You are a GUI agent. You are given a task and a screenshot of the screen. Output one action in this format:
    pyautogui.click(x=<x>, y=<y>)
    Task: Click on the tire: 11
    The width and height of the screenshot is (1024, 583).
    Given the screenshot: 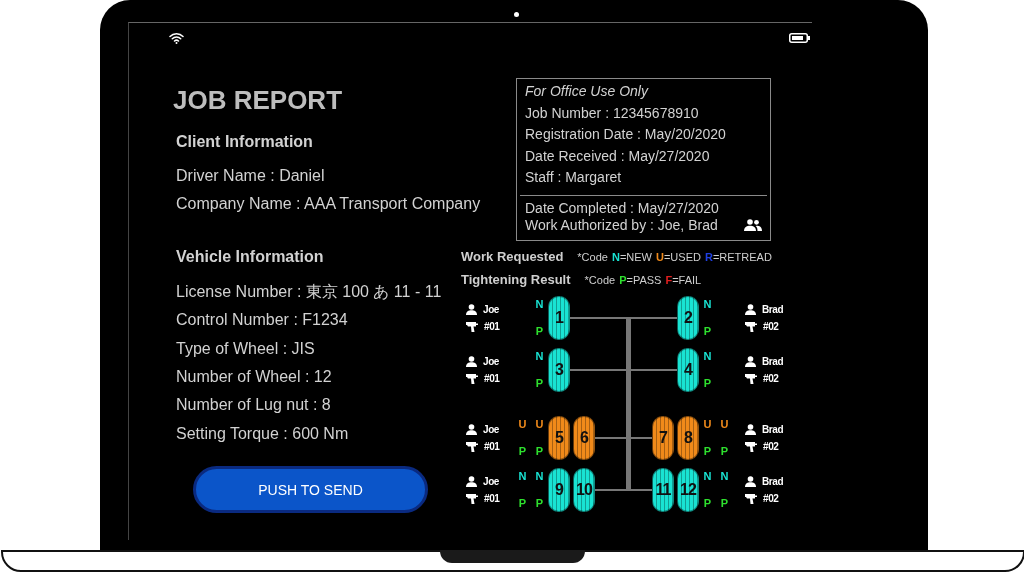 What is the action you would take?
    pyautogui.click(x=663, y=490)
    